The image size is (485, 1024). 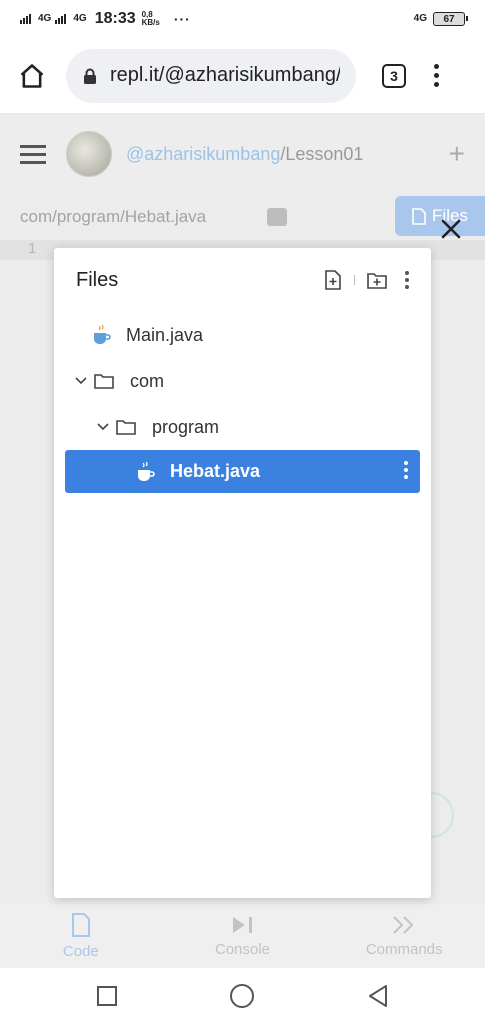 I want to click on url-text: repl.it/@azharisikumbang/, so click(x=225, y=75).